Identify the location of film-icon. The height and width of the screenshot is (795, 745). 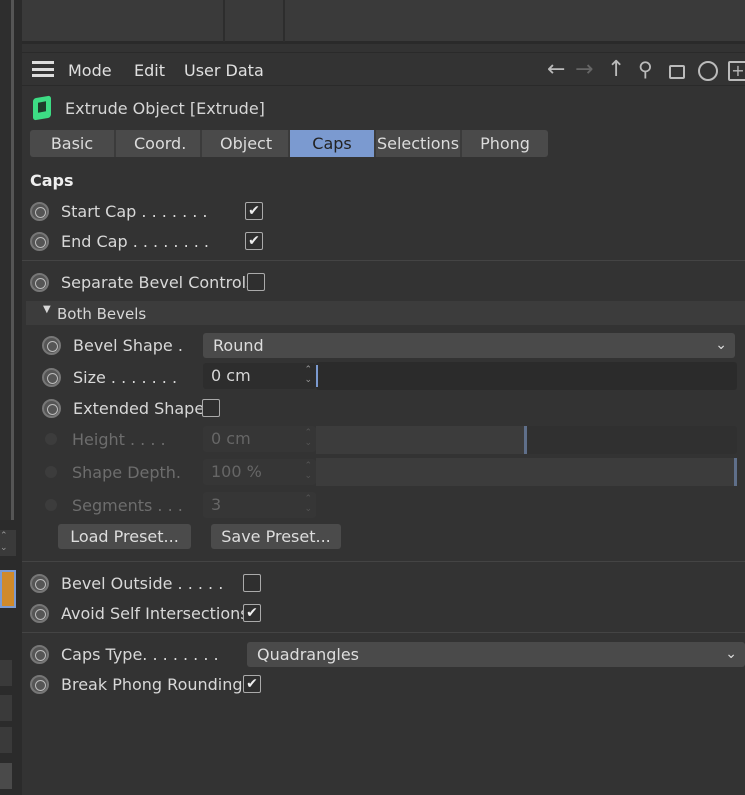
(8, 589).